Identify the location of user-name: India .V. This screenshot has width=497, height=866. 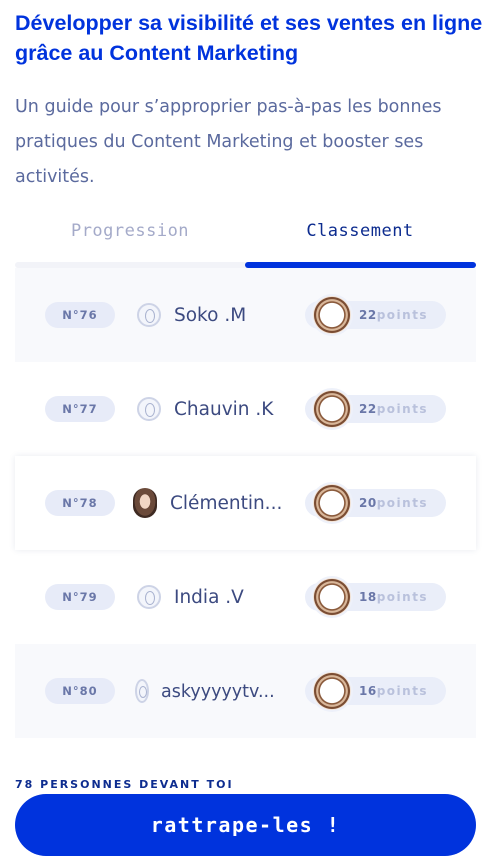
(209, 597).